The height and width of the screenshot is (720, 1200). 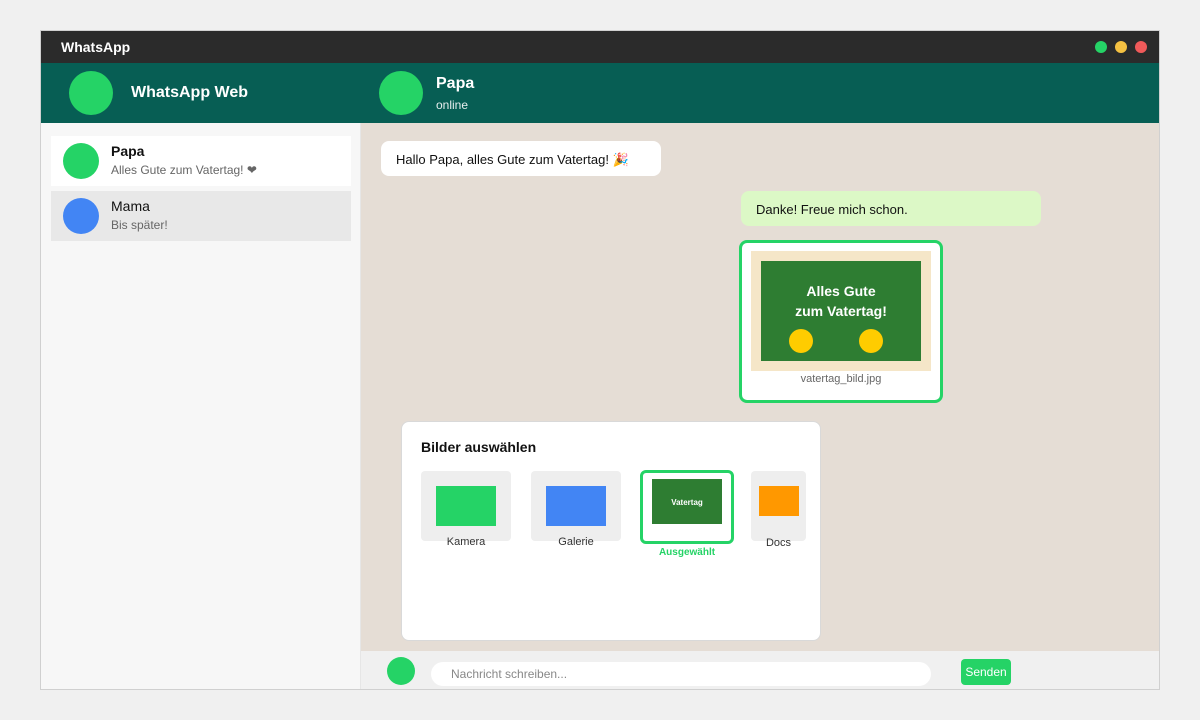 I want to click on thumbnail-label: Vatertag, so click(x=687, y=502).